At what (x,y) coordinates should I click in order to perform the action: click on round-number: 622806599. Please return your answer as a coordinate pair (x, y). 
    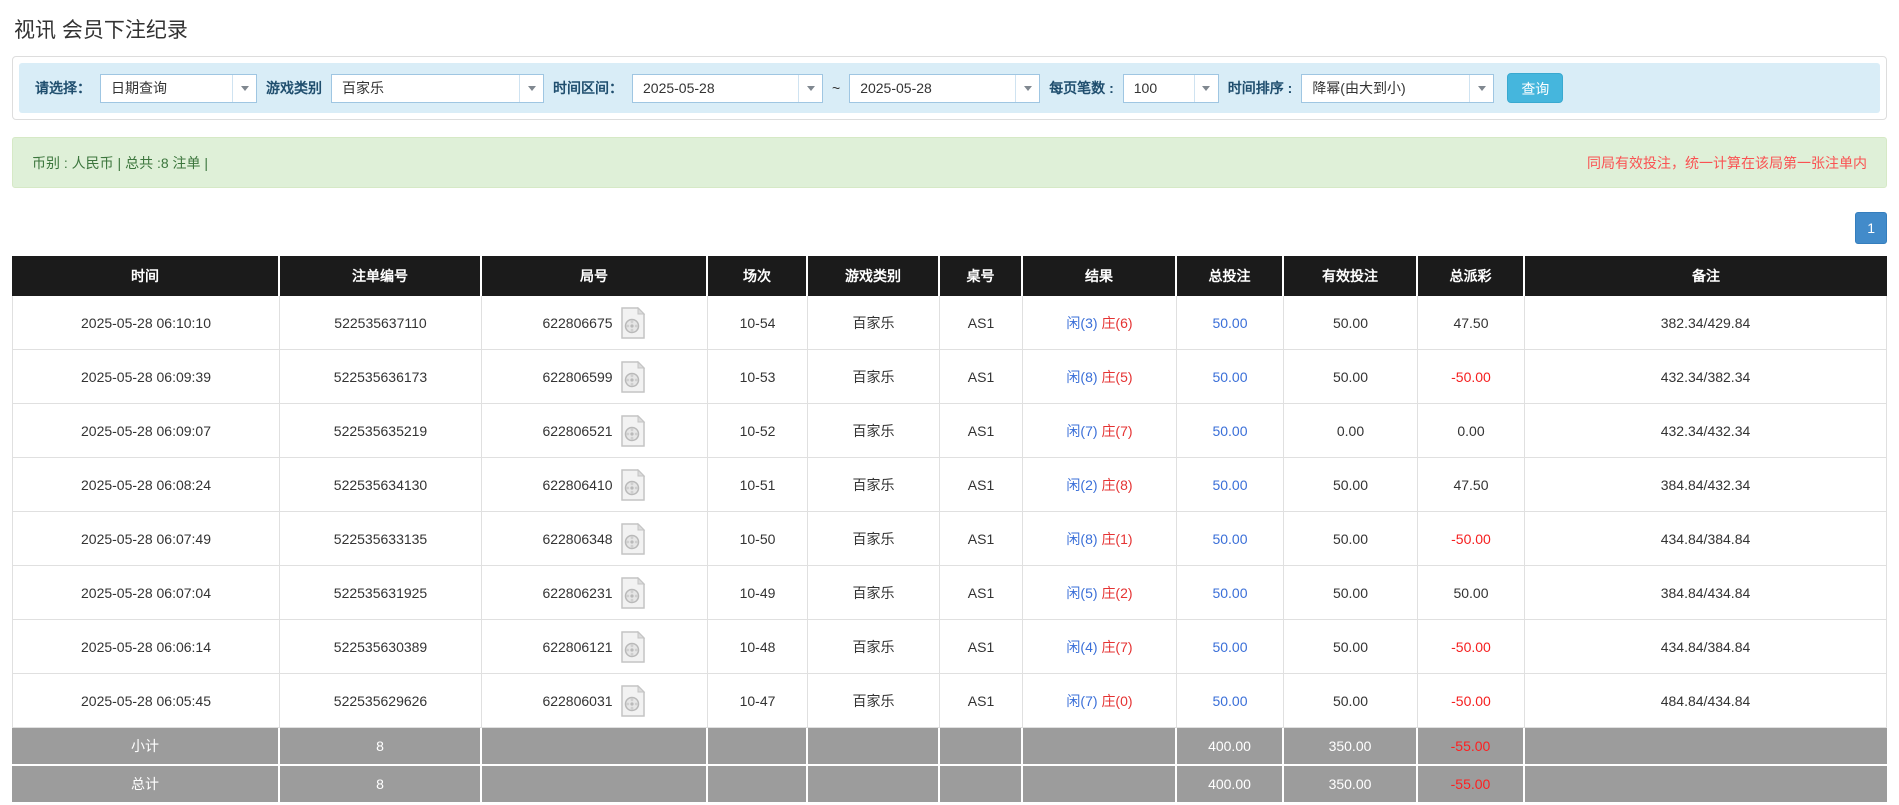
    Looking at the image, I should click on (577, 376).